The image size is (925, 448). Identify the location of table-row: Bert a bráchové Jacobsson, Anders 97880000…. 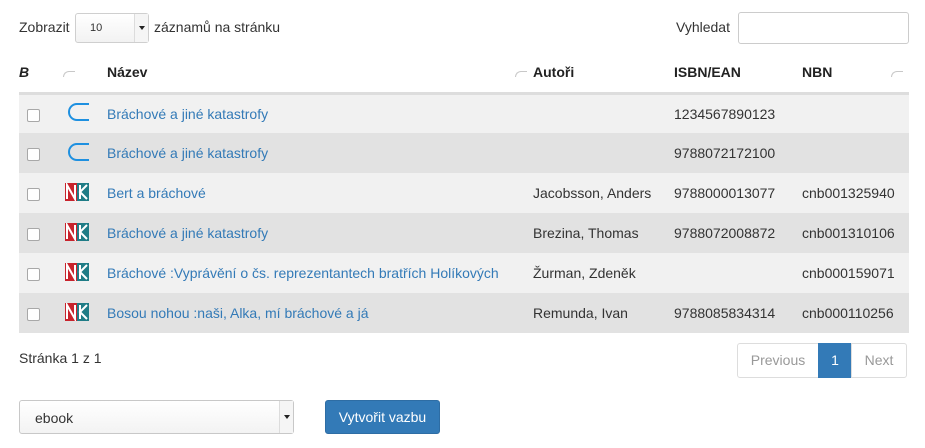
(464, 193).